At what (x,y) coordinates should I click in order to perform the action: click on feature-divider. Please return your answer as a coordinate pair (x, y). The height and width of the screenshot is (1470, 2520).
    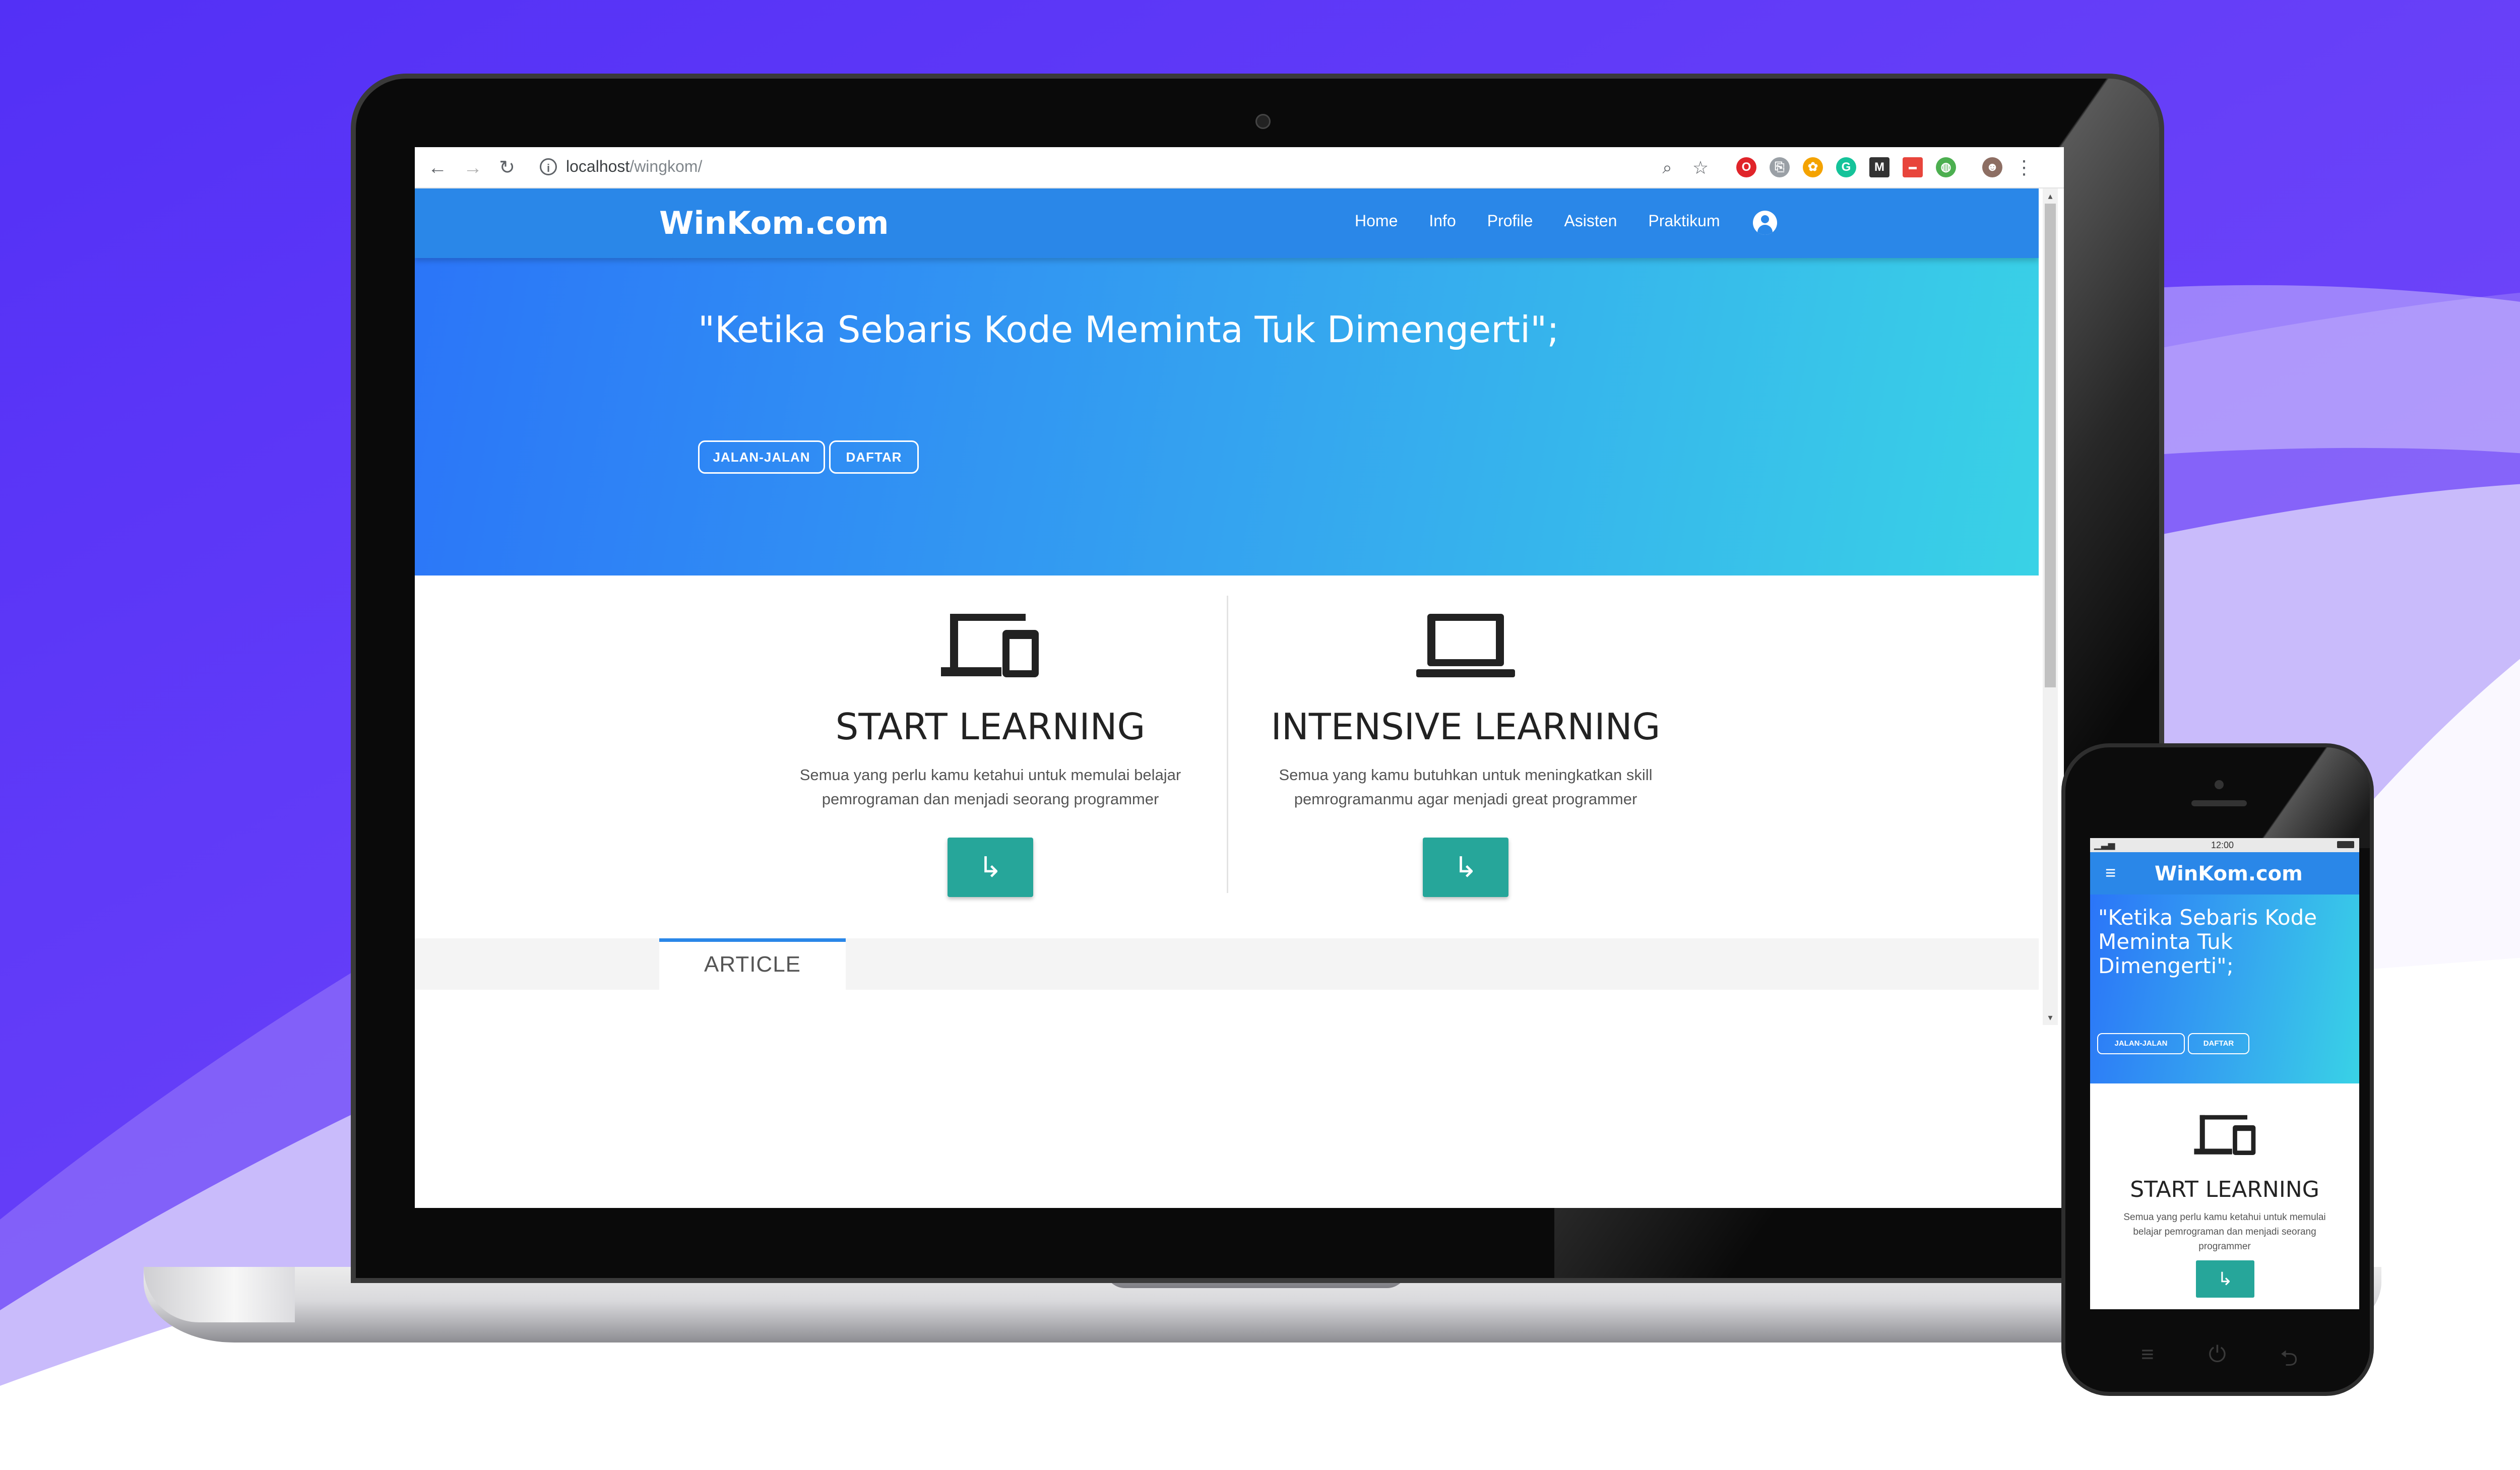
    Looking at the image, I should click on (1228, 744).